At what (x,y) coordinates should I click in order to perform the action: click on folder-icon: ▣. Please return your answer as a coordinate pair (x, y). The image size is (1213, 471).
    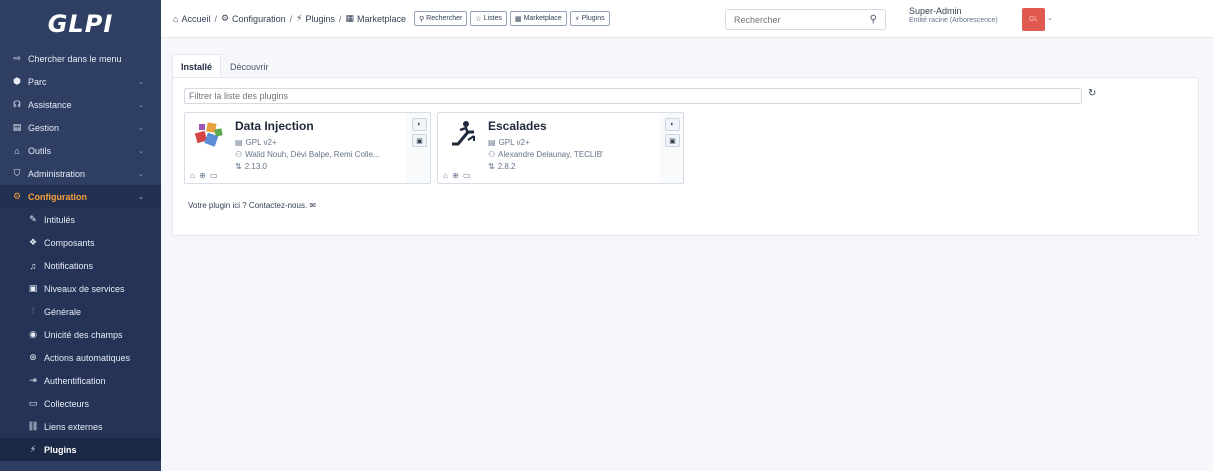
    Looking at the image, I should click on (672, 141).